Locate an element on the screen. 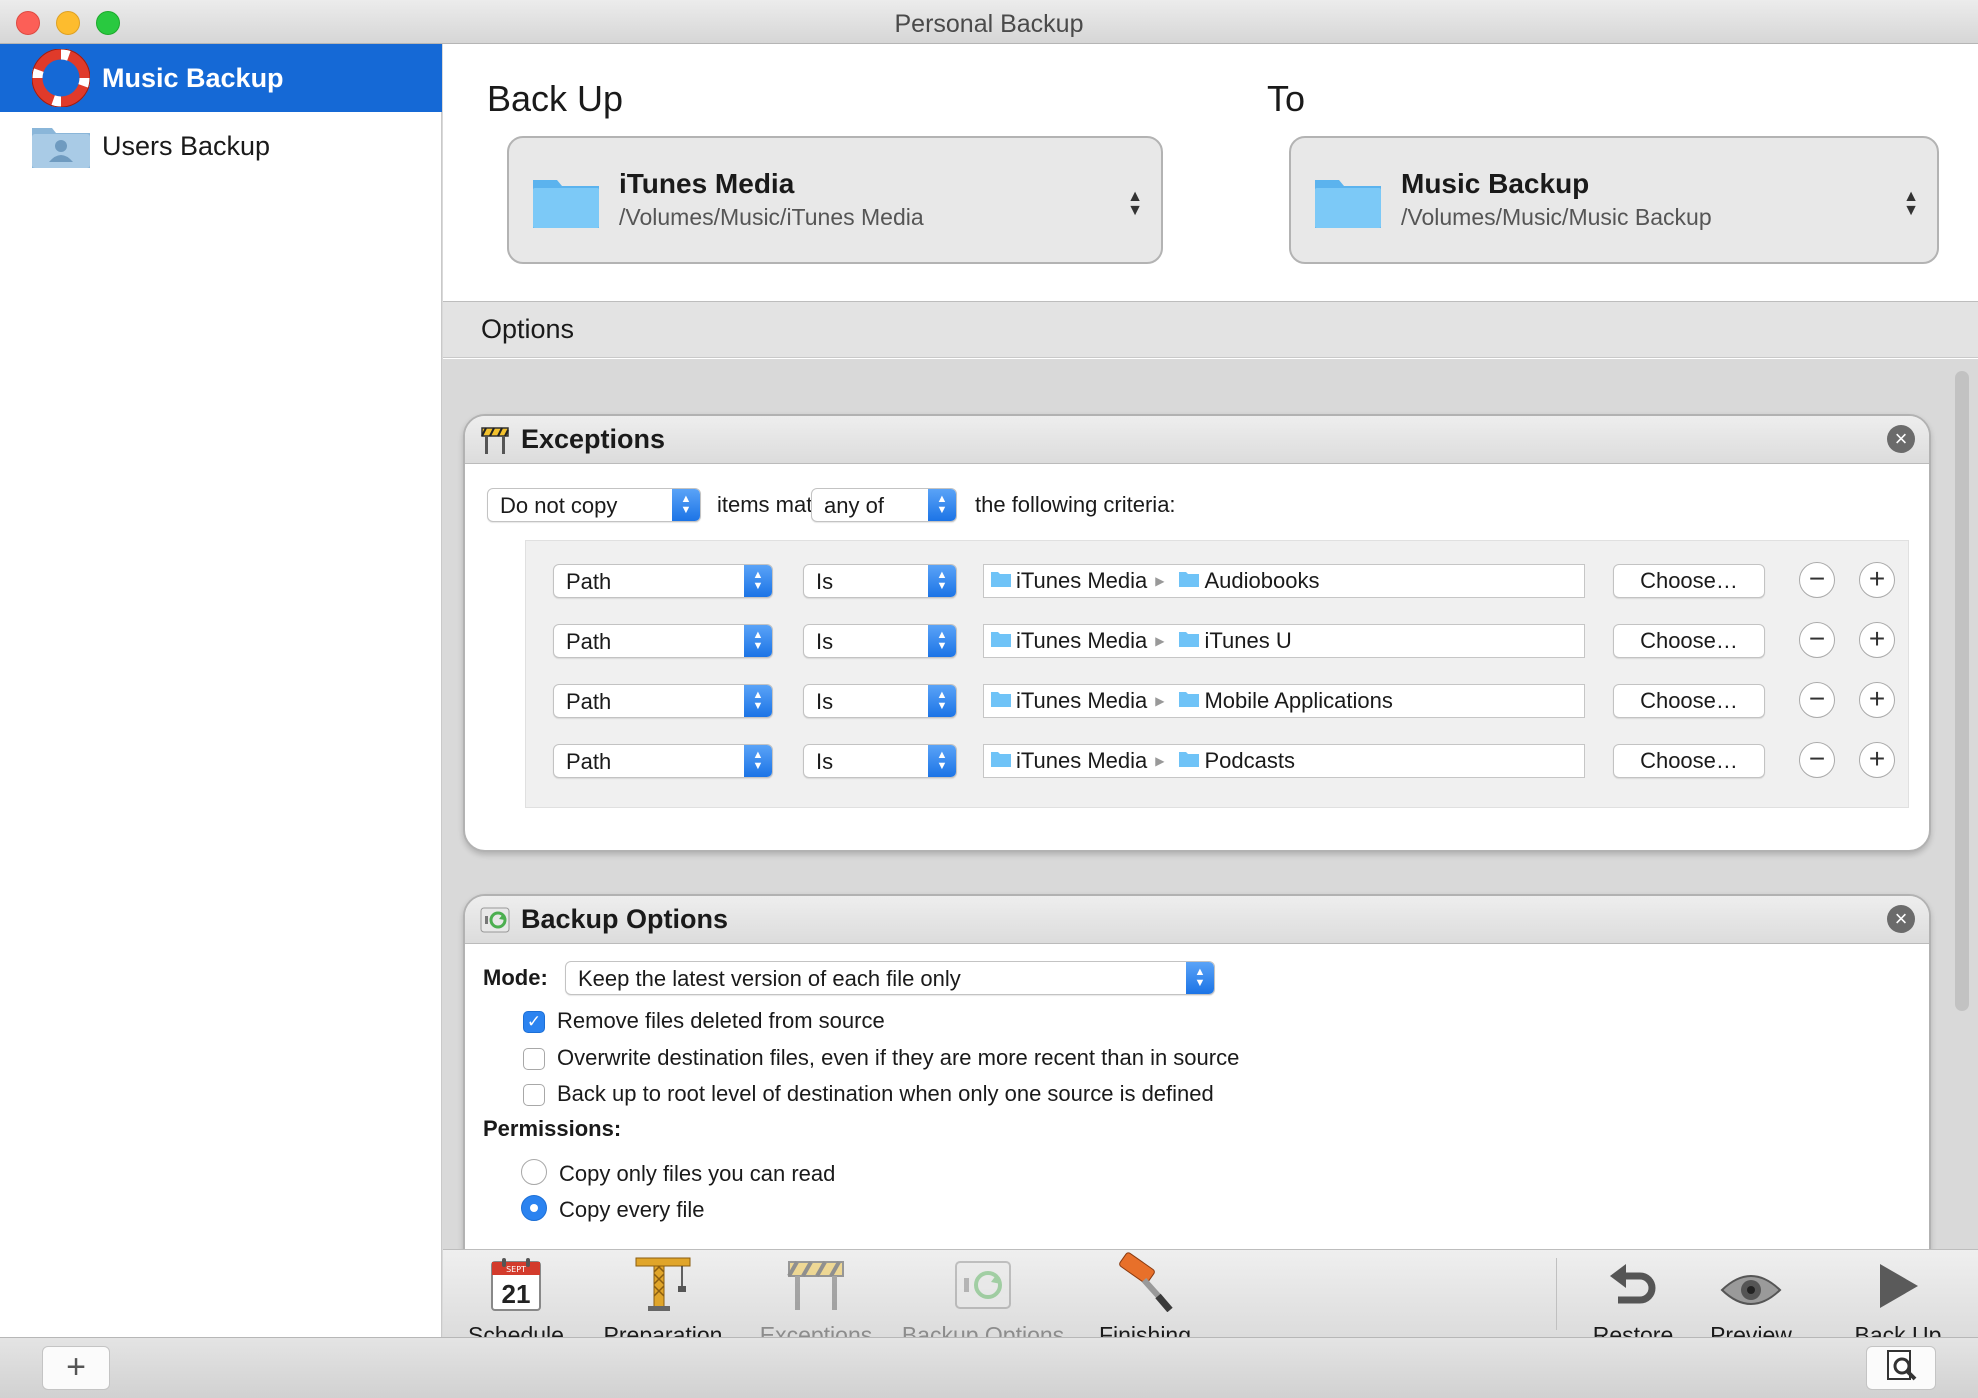 This screenshot has width=1978, height=1398. document-search-icon is located at coordinates (1901, 1368).